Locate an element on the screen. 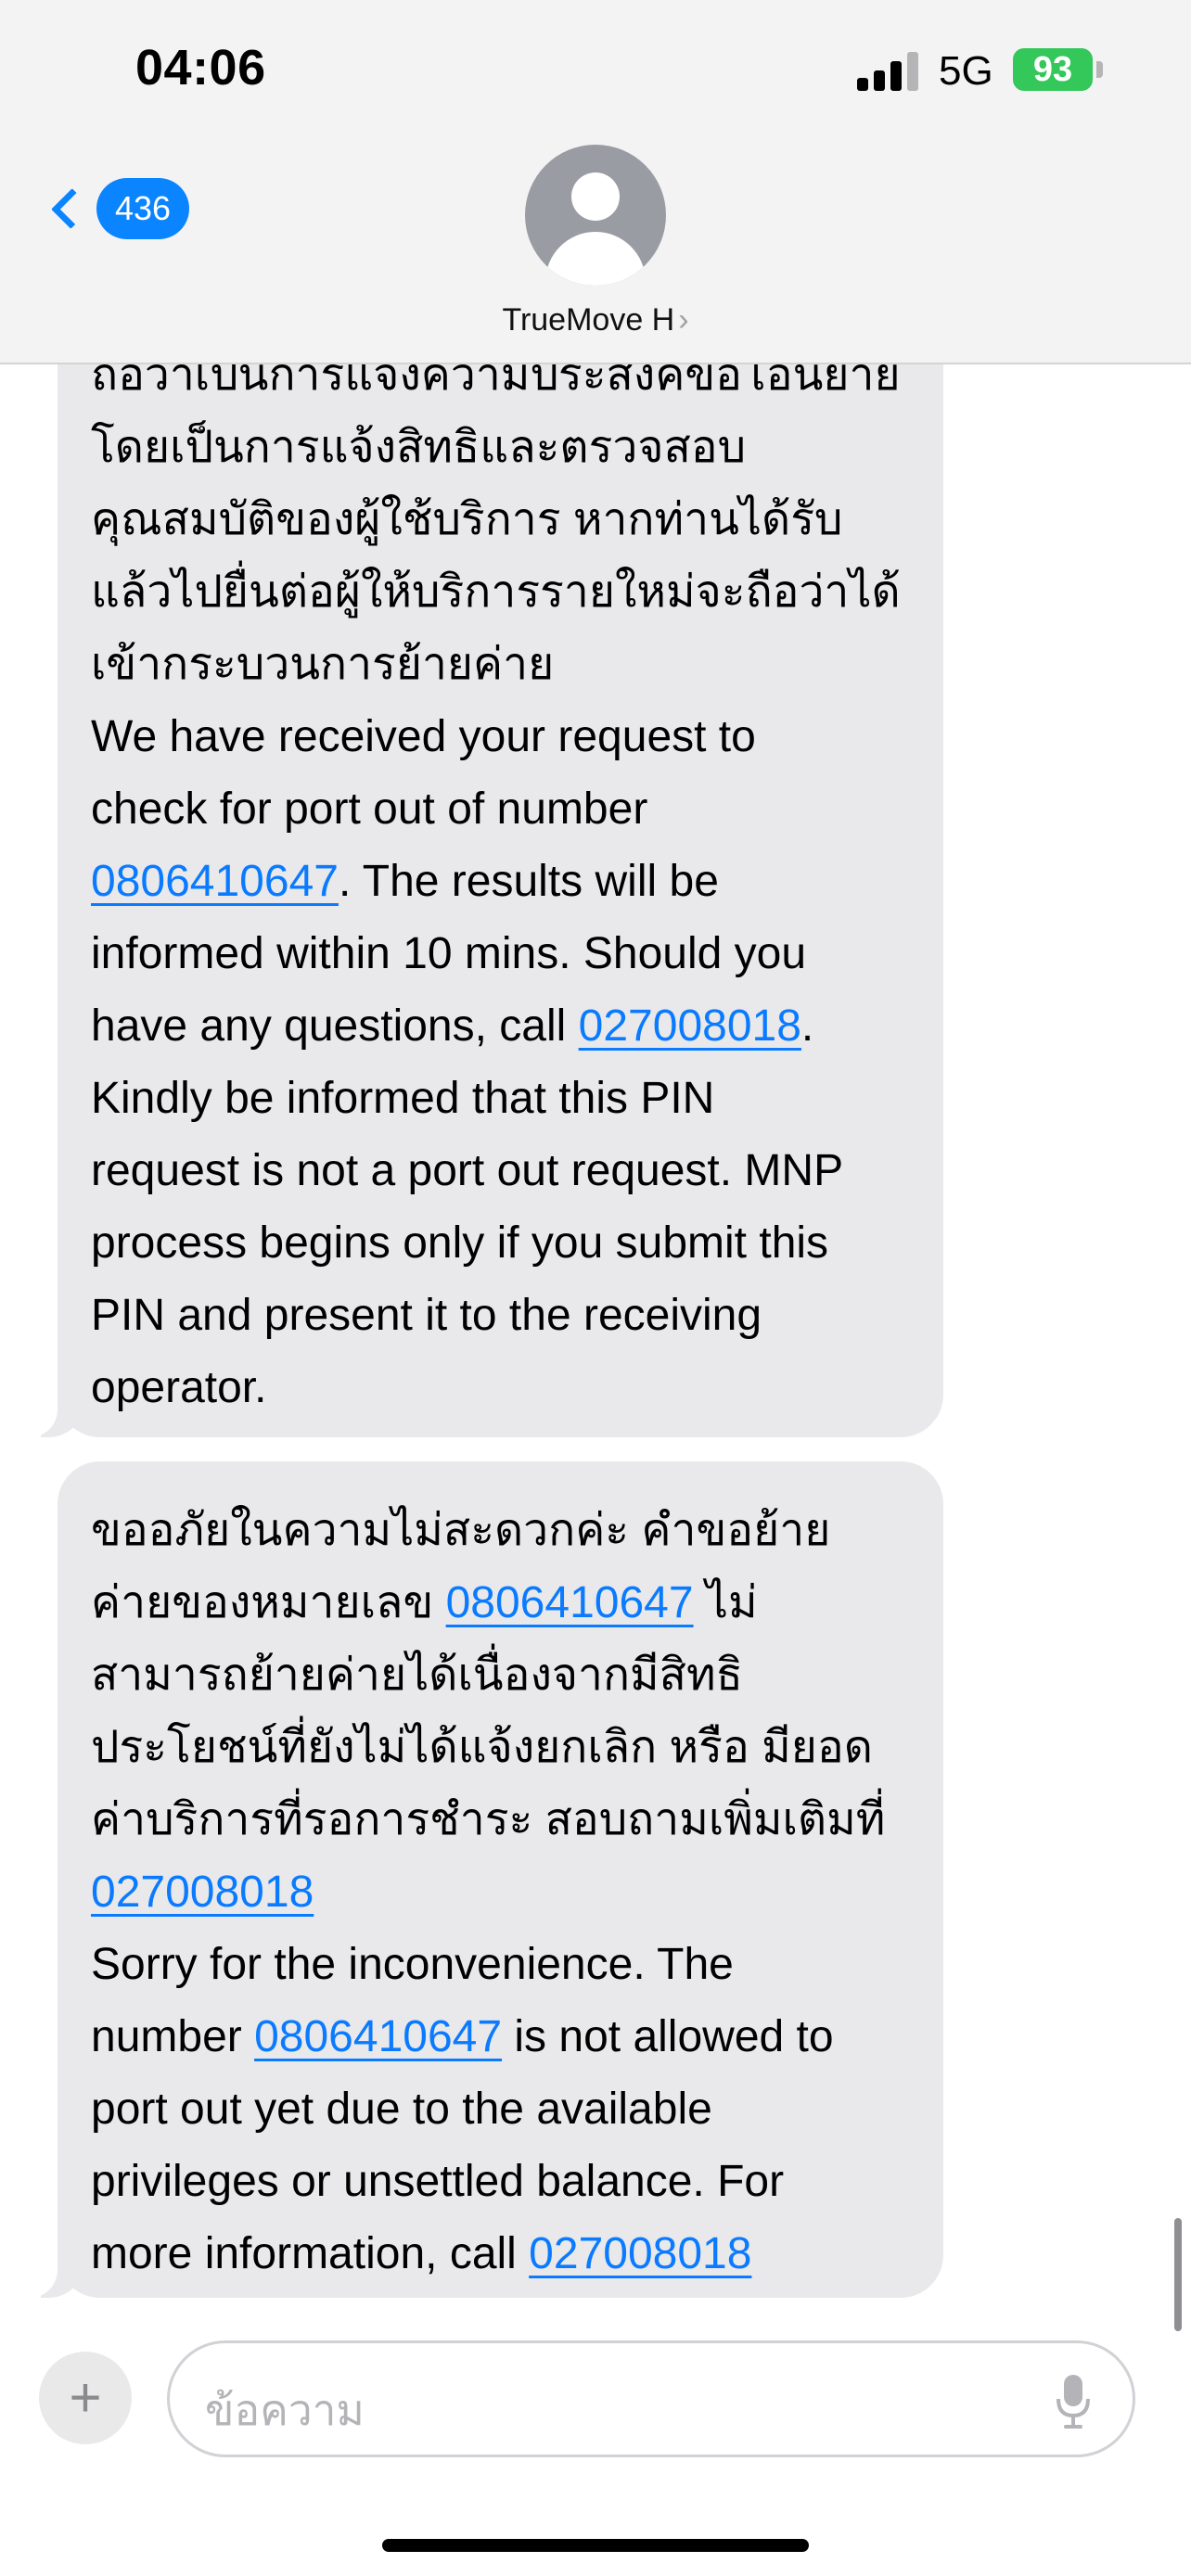  message-text: have any questions, call is located at coordinates (335, 1026).